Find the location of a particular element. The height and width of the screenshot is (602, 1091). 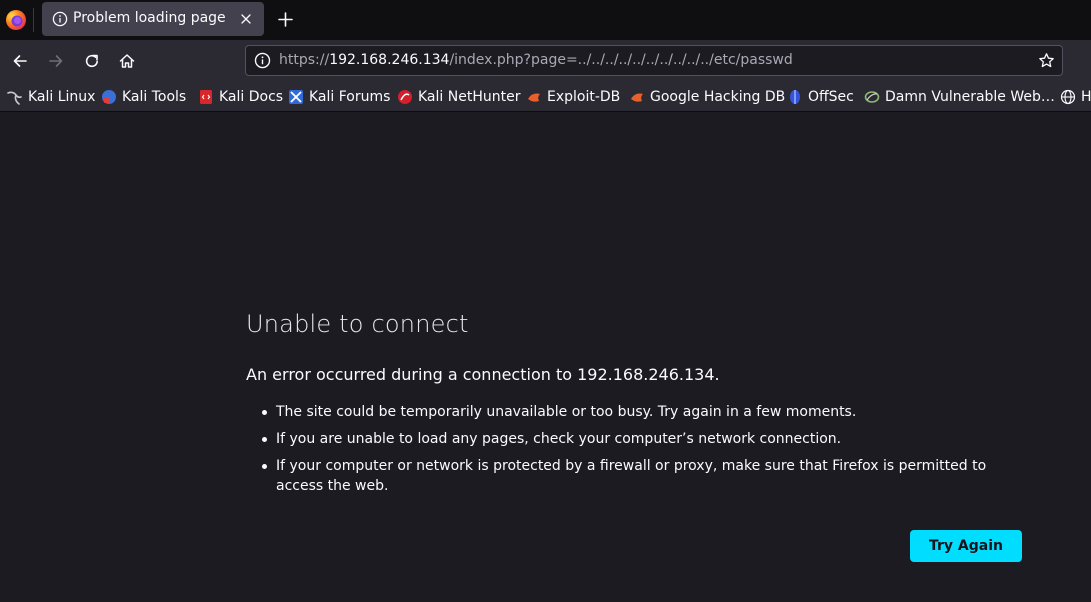

close-icon is located at coordinates (246, 19).